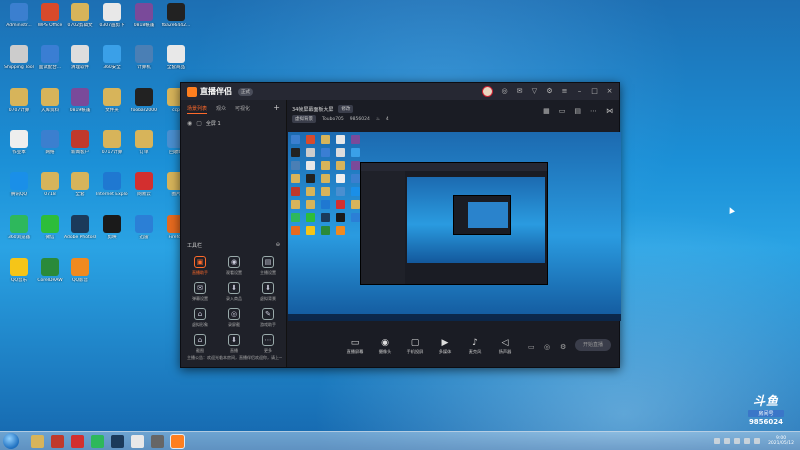 Image resolution: width=800 pixels, height=450 pixels. I want to click on tool-item: ⬇ 直播, so click(234, 344).